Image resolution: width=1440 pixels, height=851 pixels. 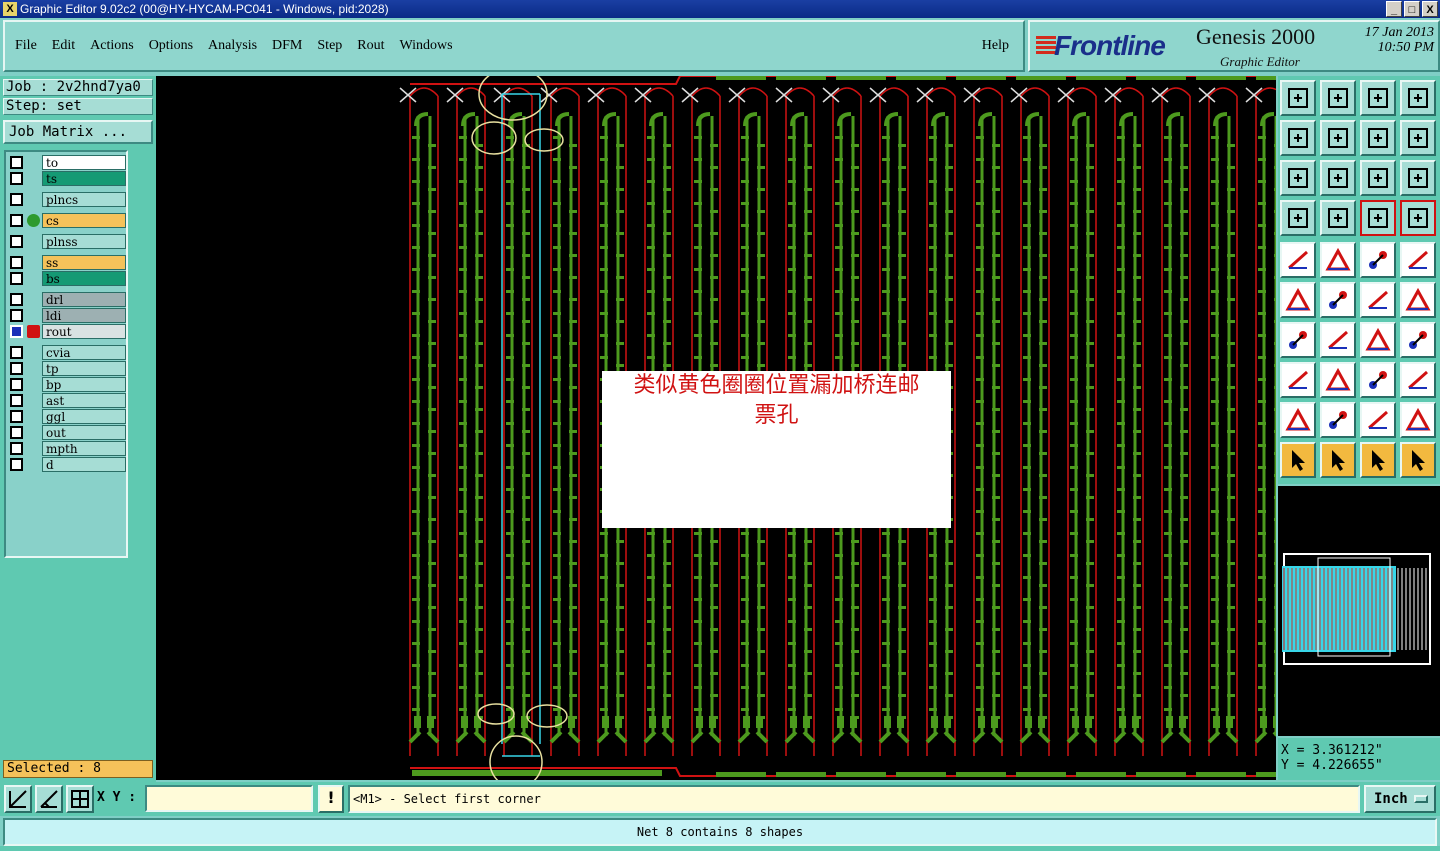 I want to click on layer-row-ts: ts, so click(x=67, y=178).